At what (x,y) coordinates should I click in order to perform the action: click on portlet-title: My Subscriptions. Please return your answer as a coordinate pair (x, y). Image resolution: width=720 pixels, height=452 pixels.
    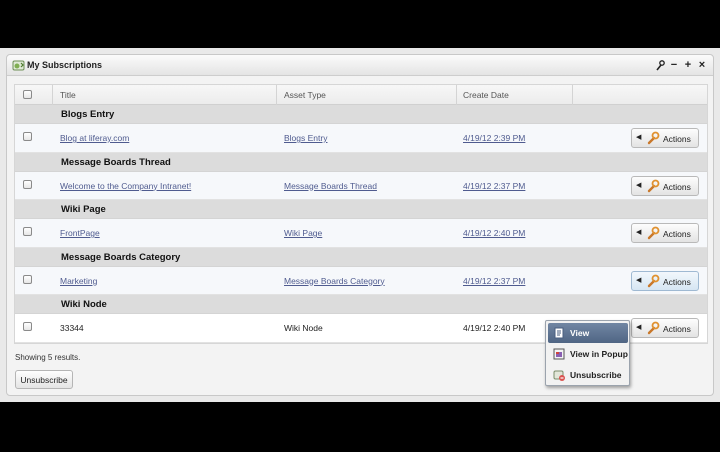
    Looking at the image, I should click on (65, 65).